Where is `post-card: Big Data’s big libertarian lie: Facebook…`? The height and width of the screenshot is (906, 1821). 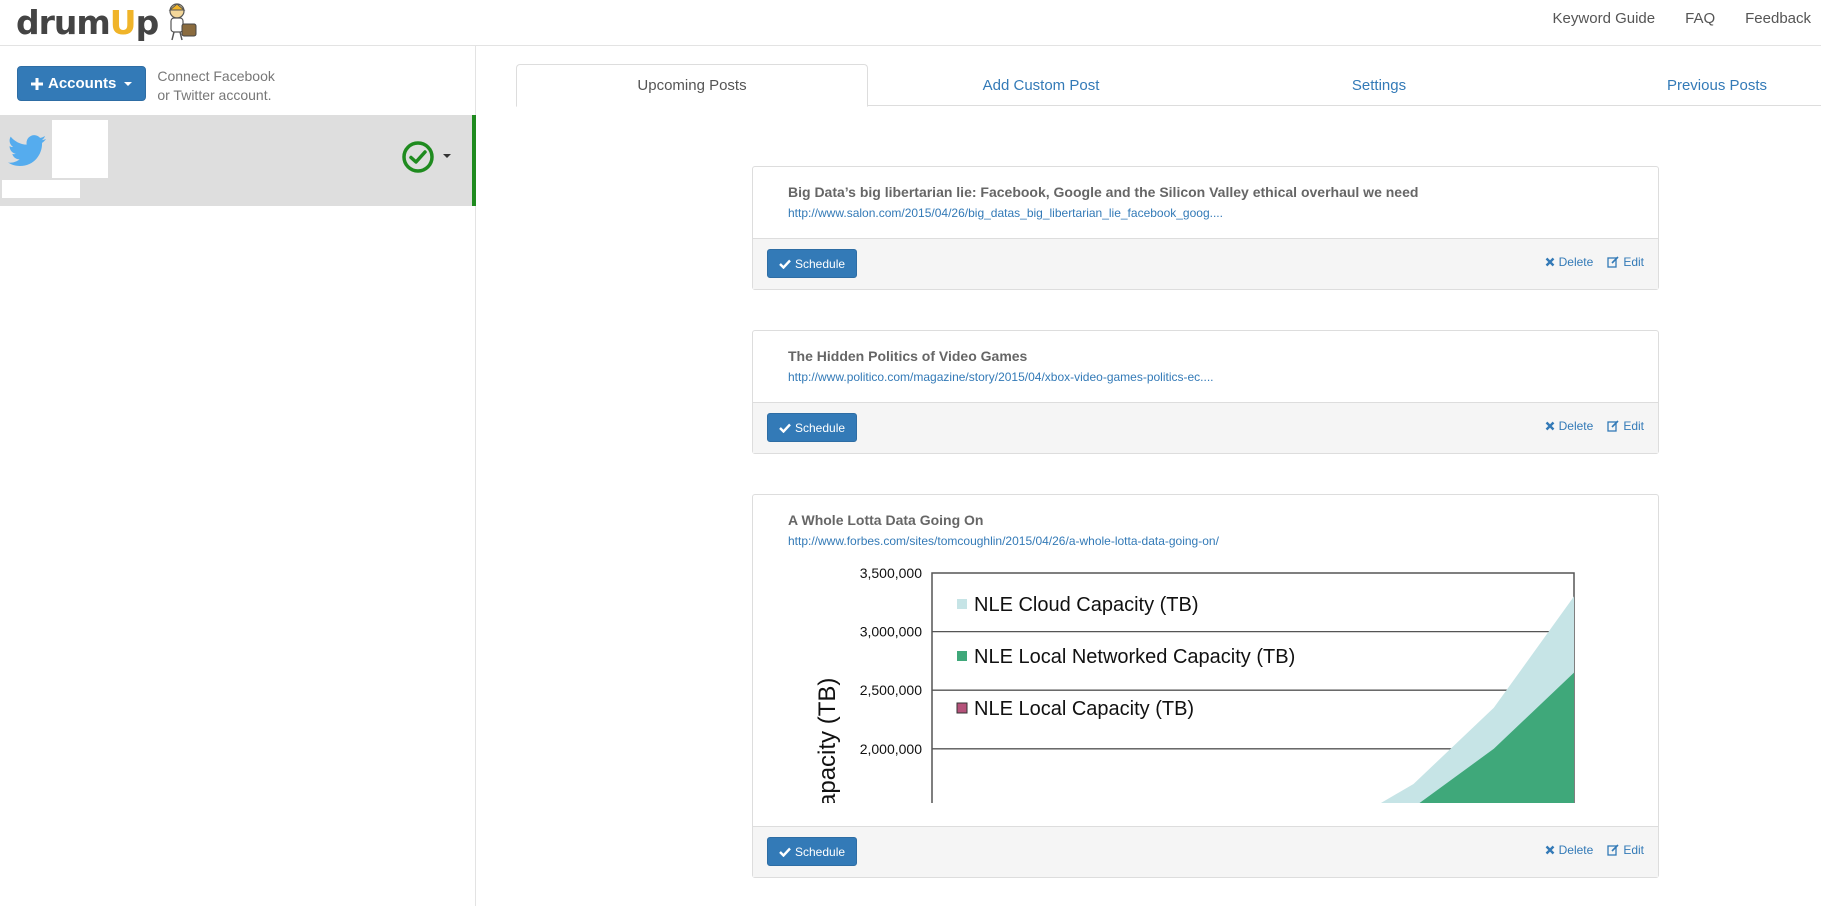
post-card: Big Data’s big libertarian lie: Facebook… is located at coordinates (1205, 228).